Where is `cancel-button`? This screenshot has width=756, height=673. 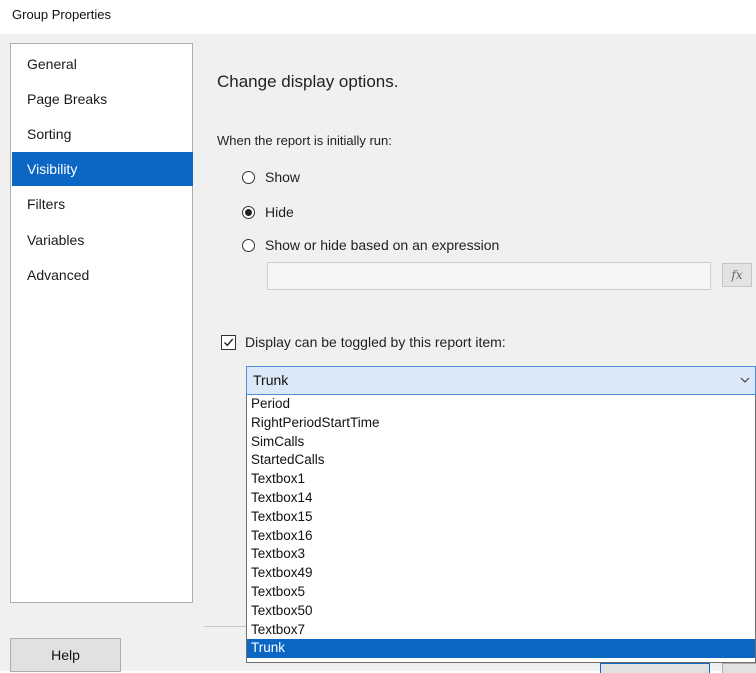 cancel-button is located at coordinates (739, 668).